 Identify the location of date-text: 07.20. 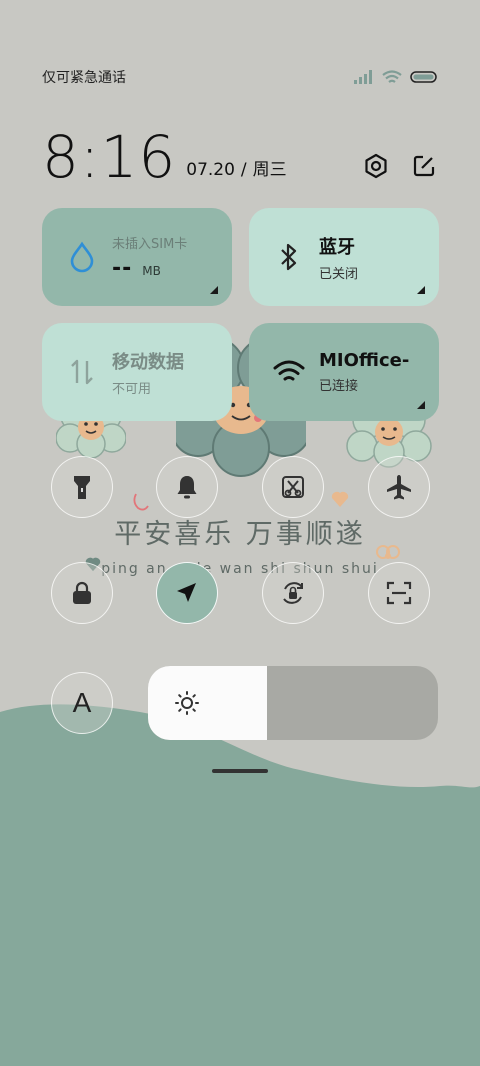
(210, 170).